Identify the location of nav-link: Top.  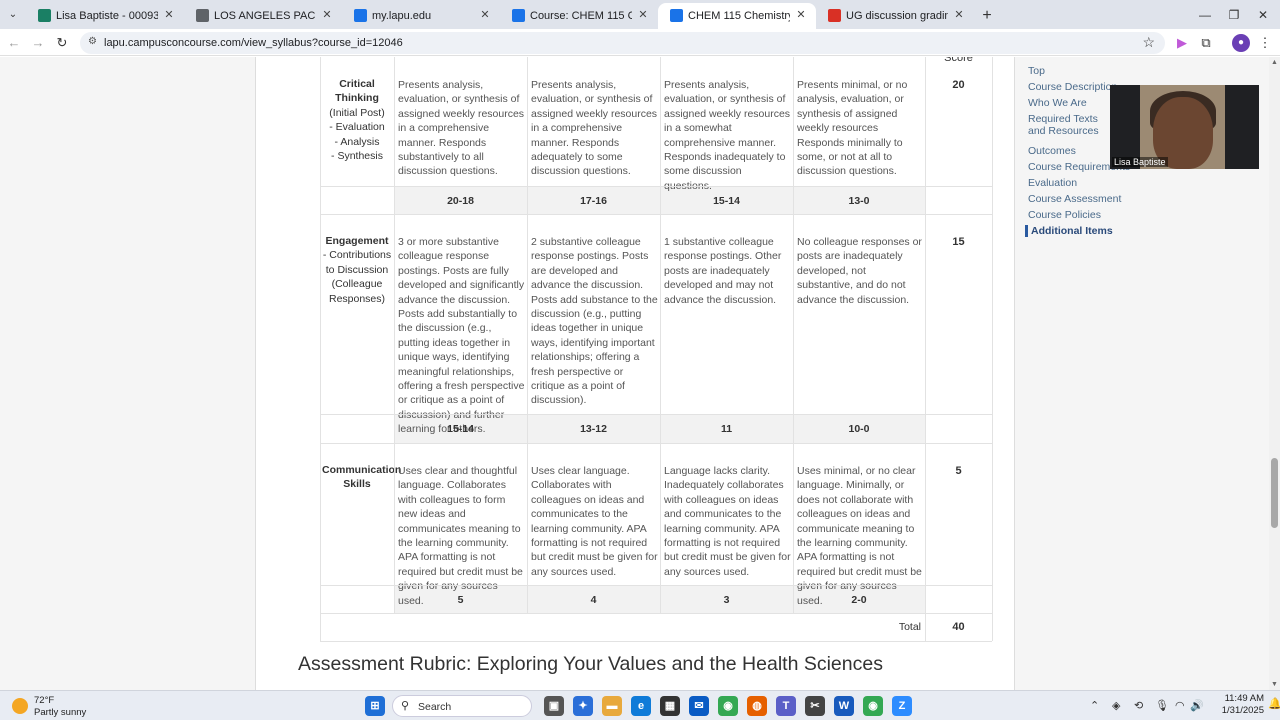
(1036, 71).